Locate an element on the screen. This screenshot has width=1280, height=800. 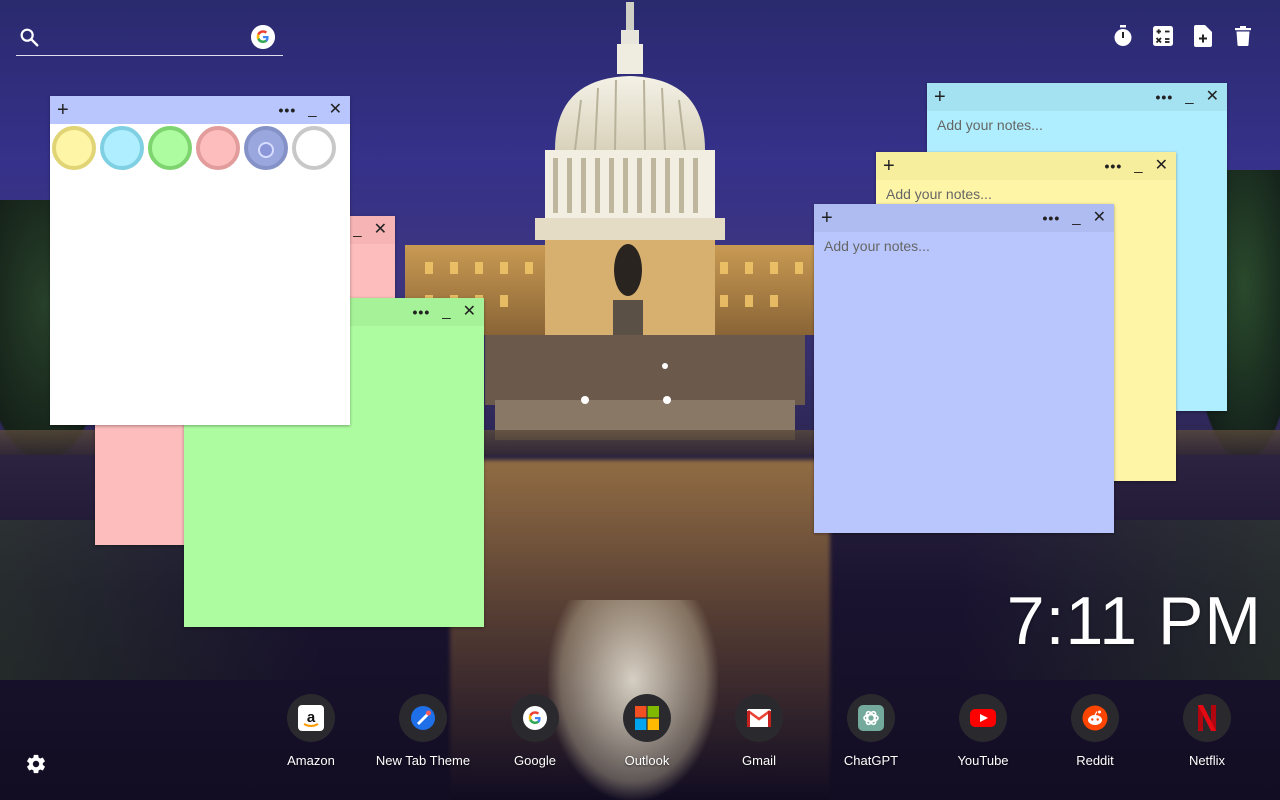
timer-icon is located at coordinates (1123, 36).